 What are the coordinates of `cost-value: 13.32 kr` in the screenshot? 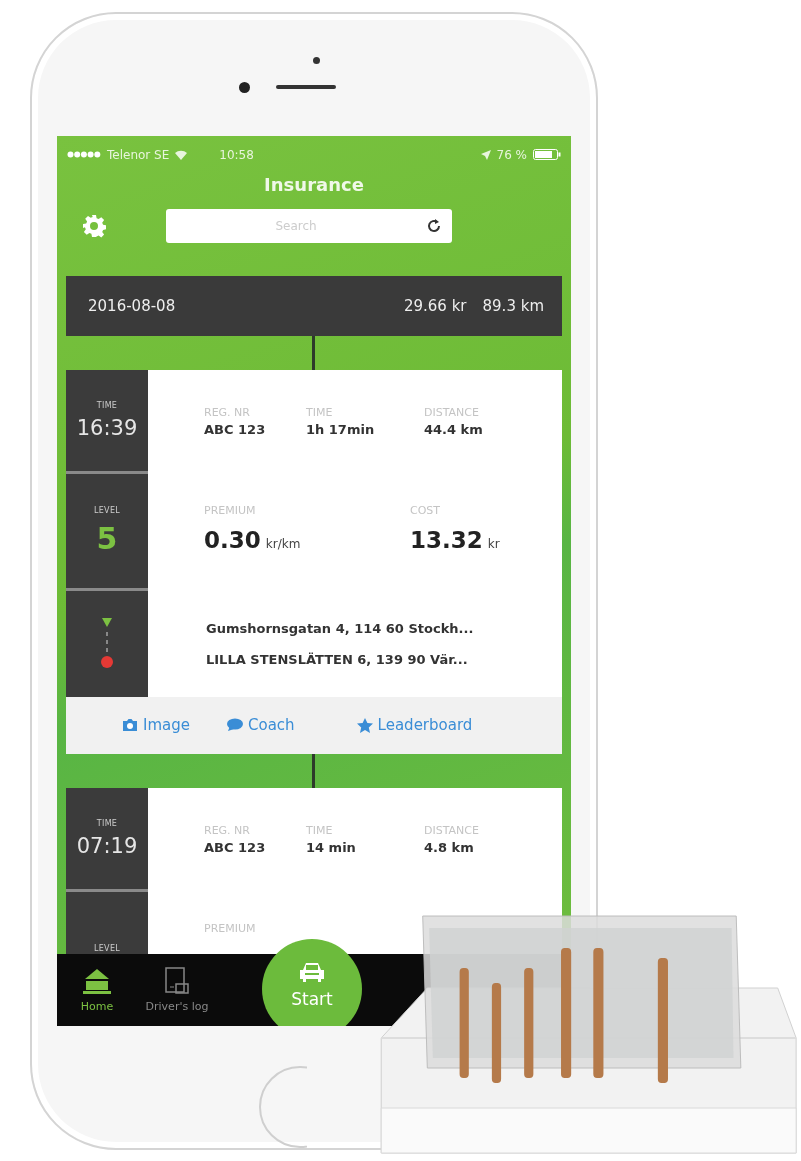 It's located at (455, 539).